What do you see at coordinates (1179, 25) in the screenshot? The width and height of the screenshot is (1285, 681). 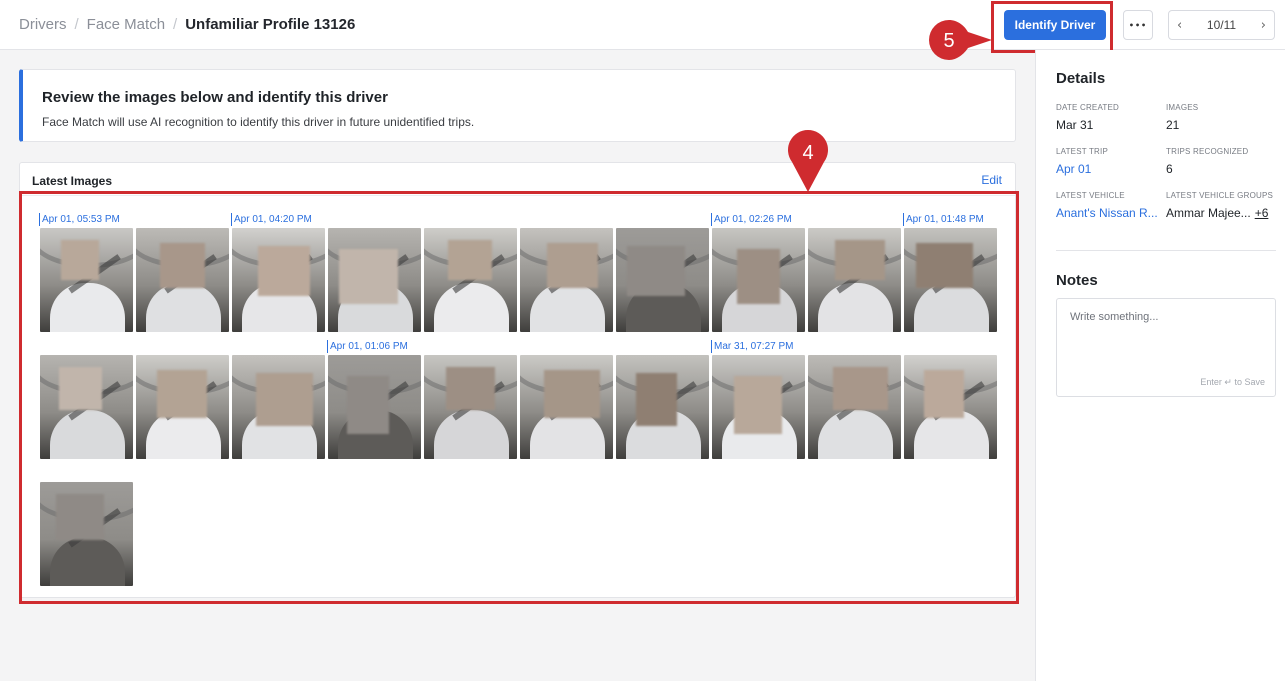 I see `chevron-left-icon: ‹` at bounding box center [1179, 25].